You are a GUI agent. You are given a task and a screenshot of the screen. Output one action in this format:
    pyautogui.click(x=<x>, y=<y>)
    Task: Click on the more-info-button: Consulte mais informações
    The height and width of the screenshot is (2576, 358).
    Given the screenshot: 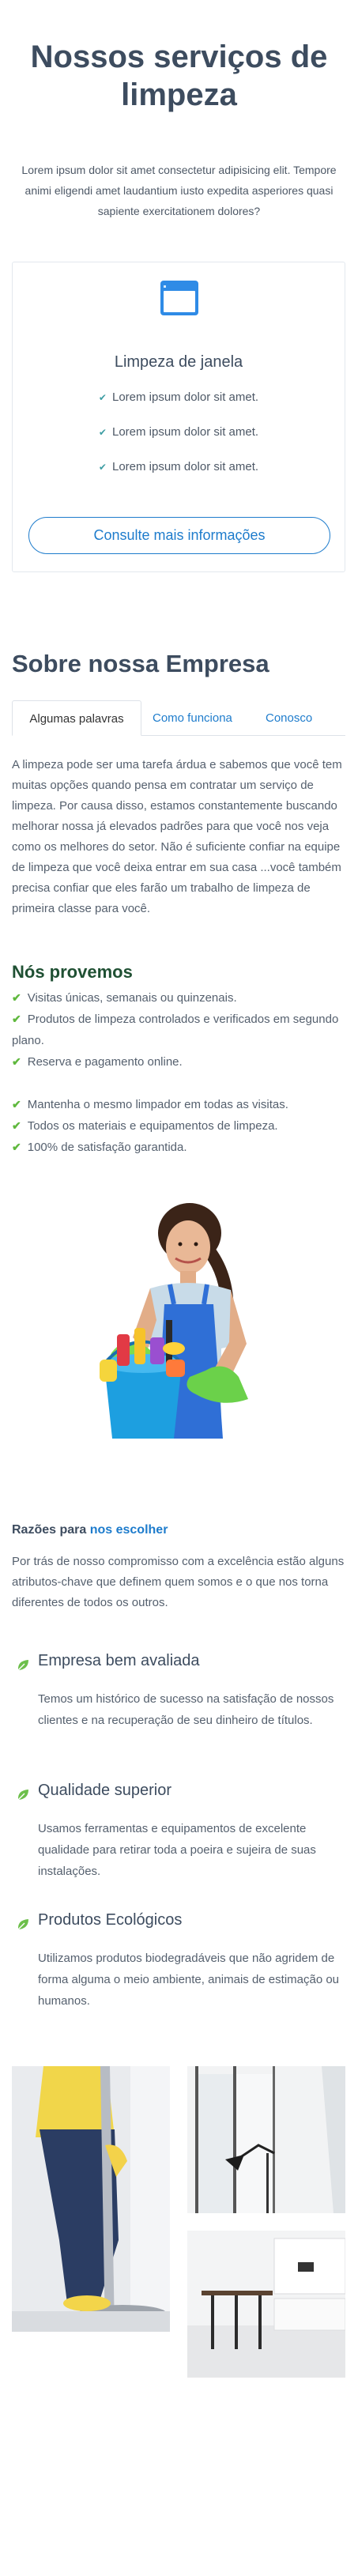 What is the action you would take?
    pyautogui.click(x=179, y=535)
    